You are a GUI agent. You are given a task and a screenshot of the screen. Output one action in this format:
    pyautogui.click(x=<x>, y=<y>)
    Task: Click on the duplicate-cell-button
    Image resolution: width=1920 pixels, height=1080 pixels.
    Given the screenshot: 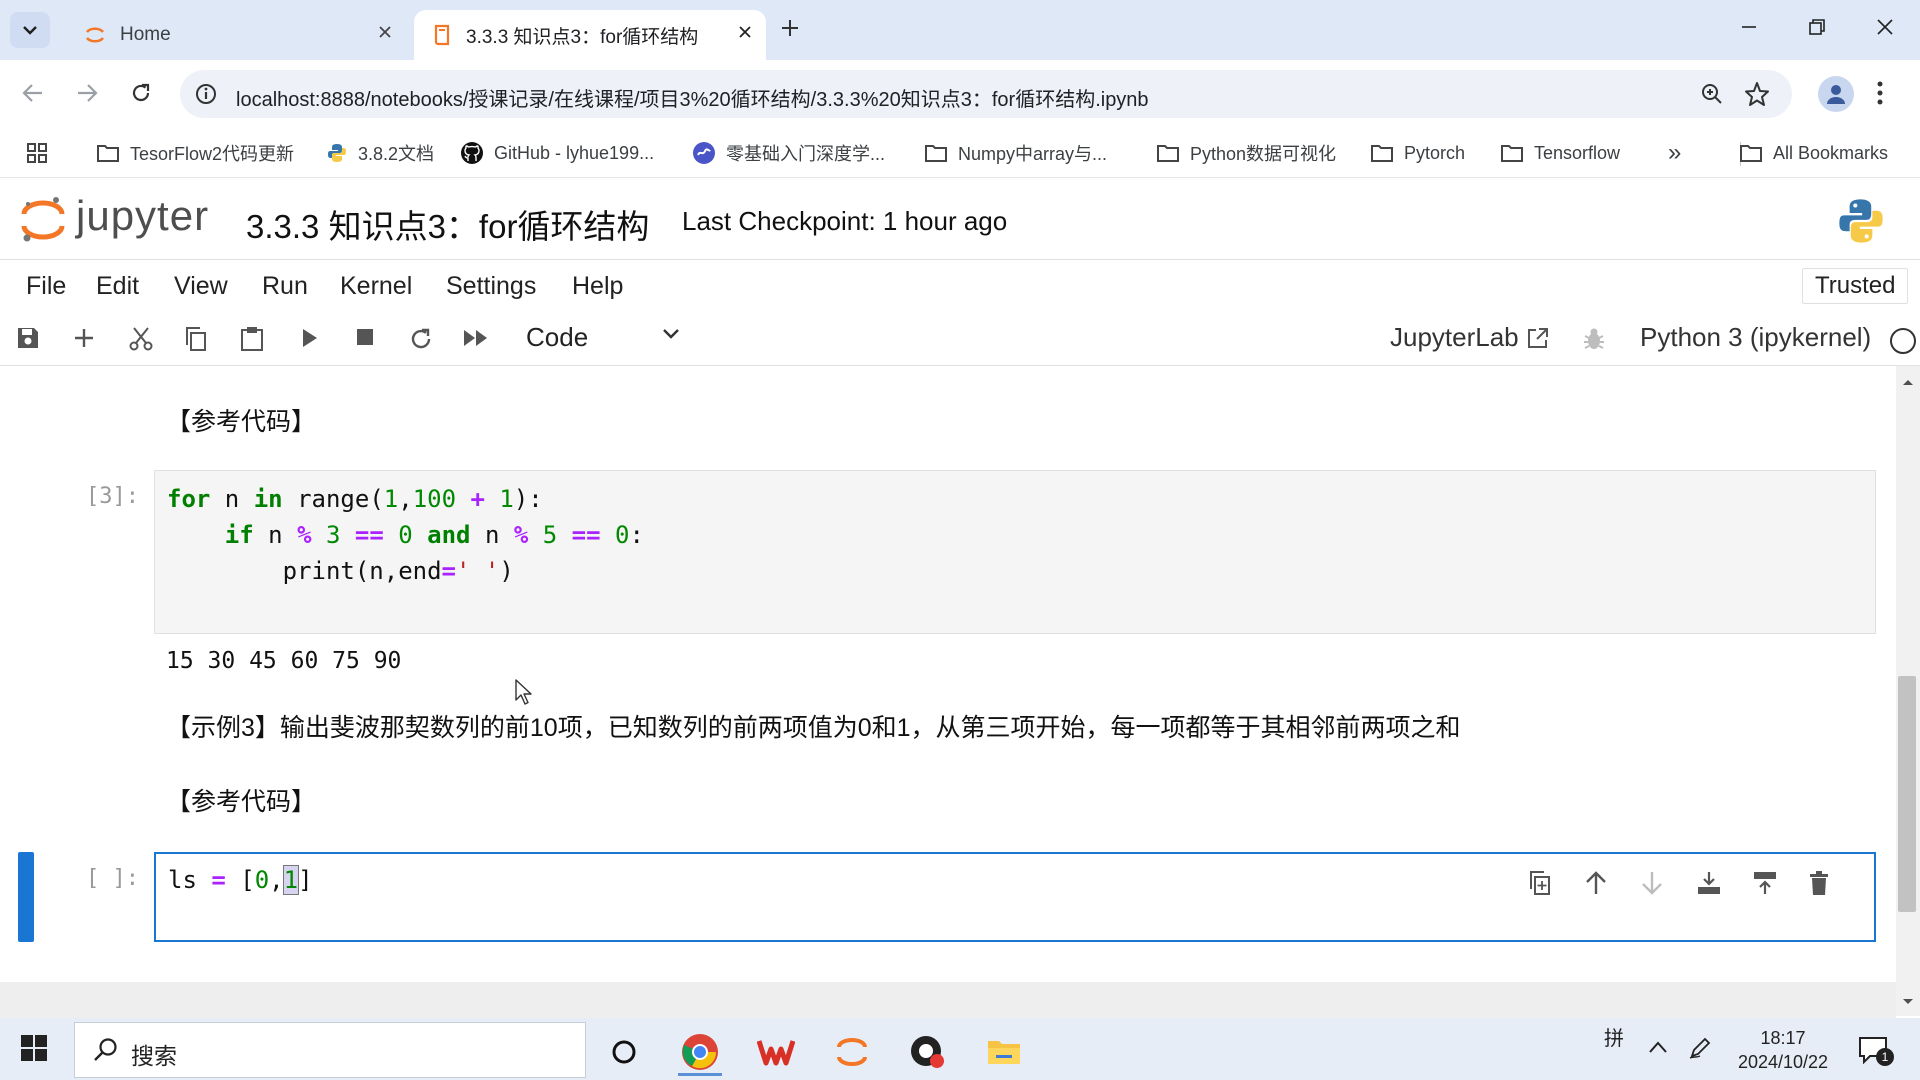 What is the action you would take?
    pyautogui.click(x=1540, y=883)
    